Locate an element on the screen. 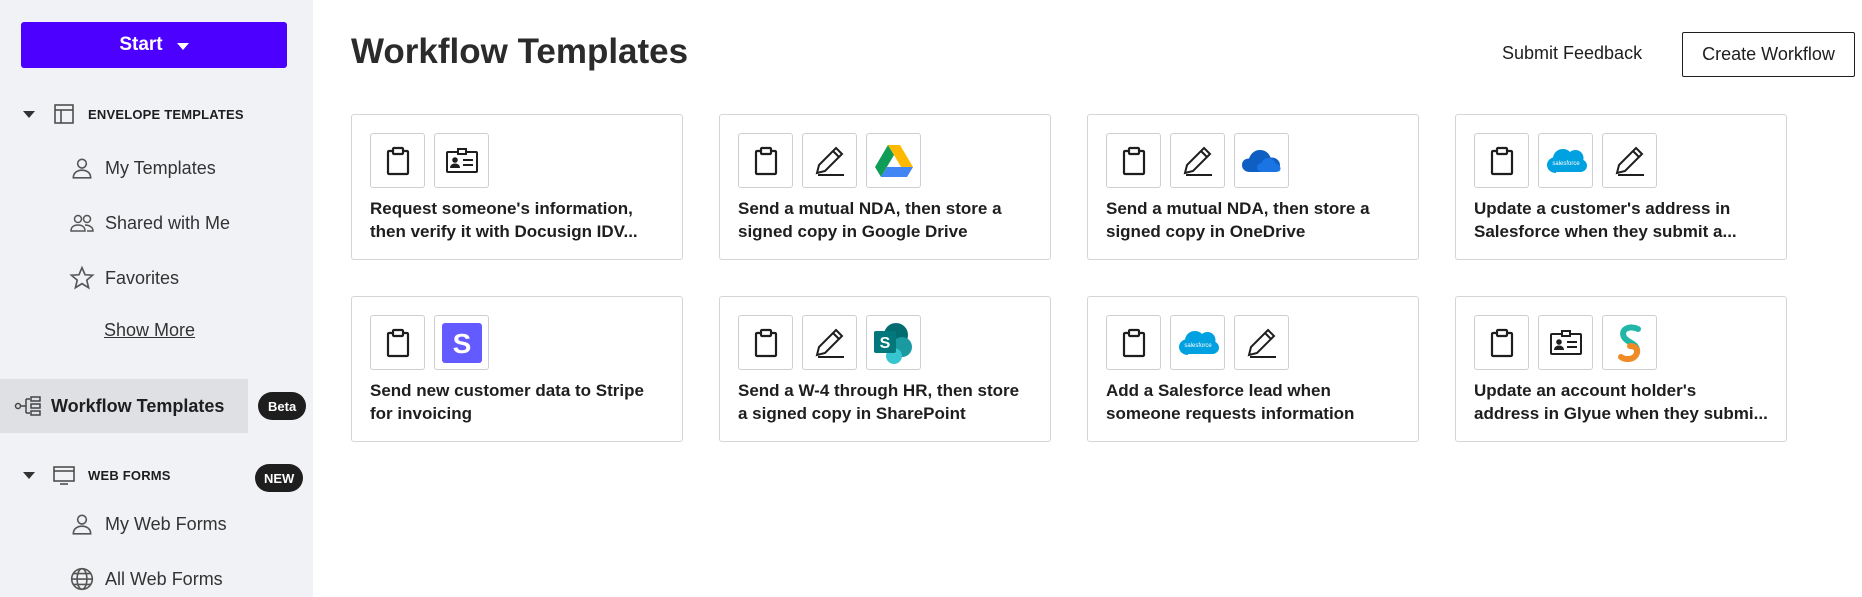  submit-feedback-button: Submit Feedback is located at coordinates (1572, 53).